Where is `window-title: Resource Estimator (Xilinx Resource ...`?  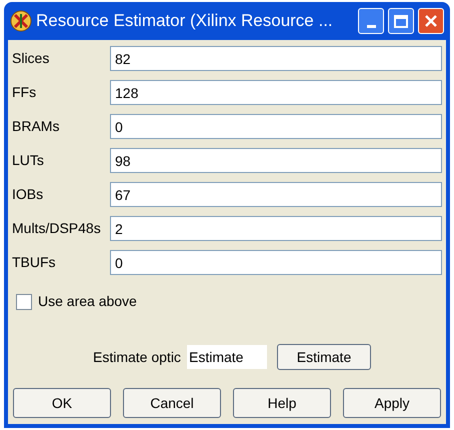 window-title: Resource Estimator (Xilinx Resource ... is located at coordinates (185, 21).